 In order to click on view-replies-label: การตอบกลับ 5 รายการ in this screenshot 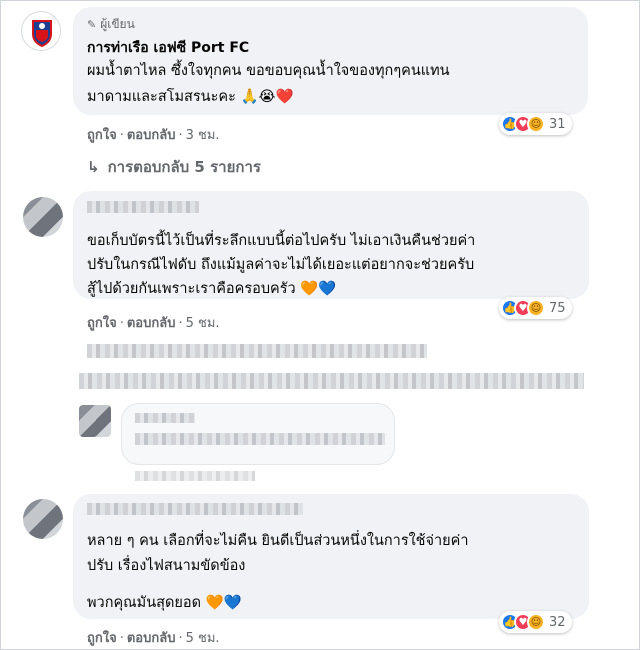, I will do `click(184, 167)`.